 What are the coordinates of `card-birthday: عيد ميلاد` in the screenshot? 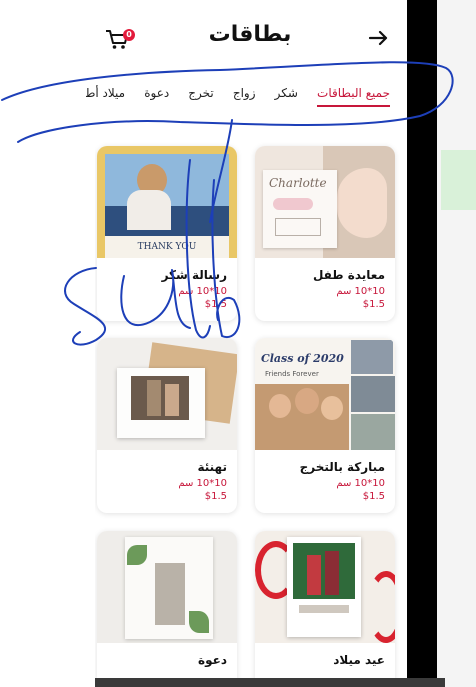 It's located at (325, 604).